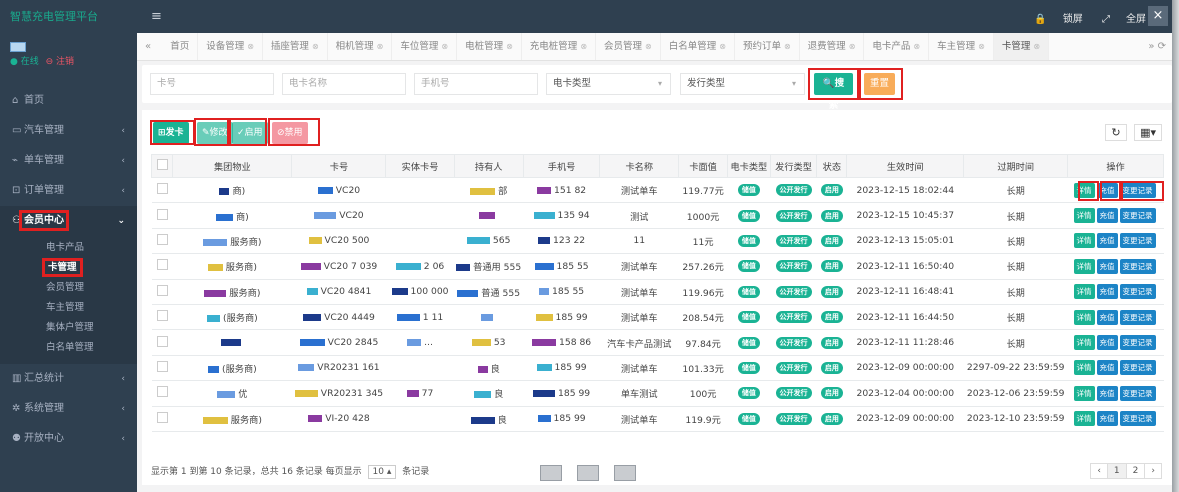 The image size is (1179, 492). Describe the element at coordinates (420, 166) in the screenshot. I see `column-header-2: 实体卡号` at that location.